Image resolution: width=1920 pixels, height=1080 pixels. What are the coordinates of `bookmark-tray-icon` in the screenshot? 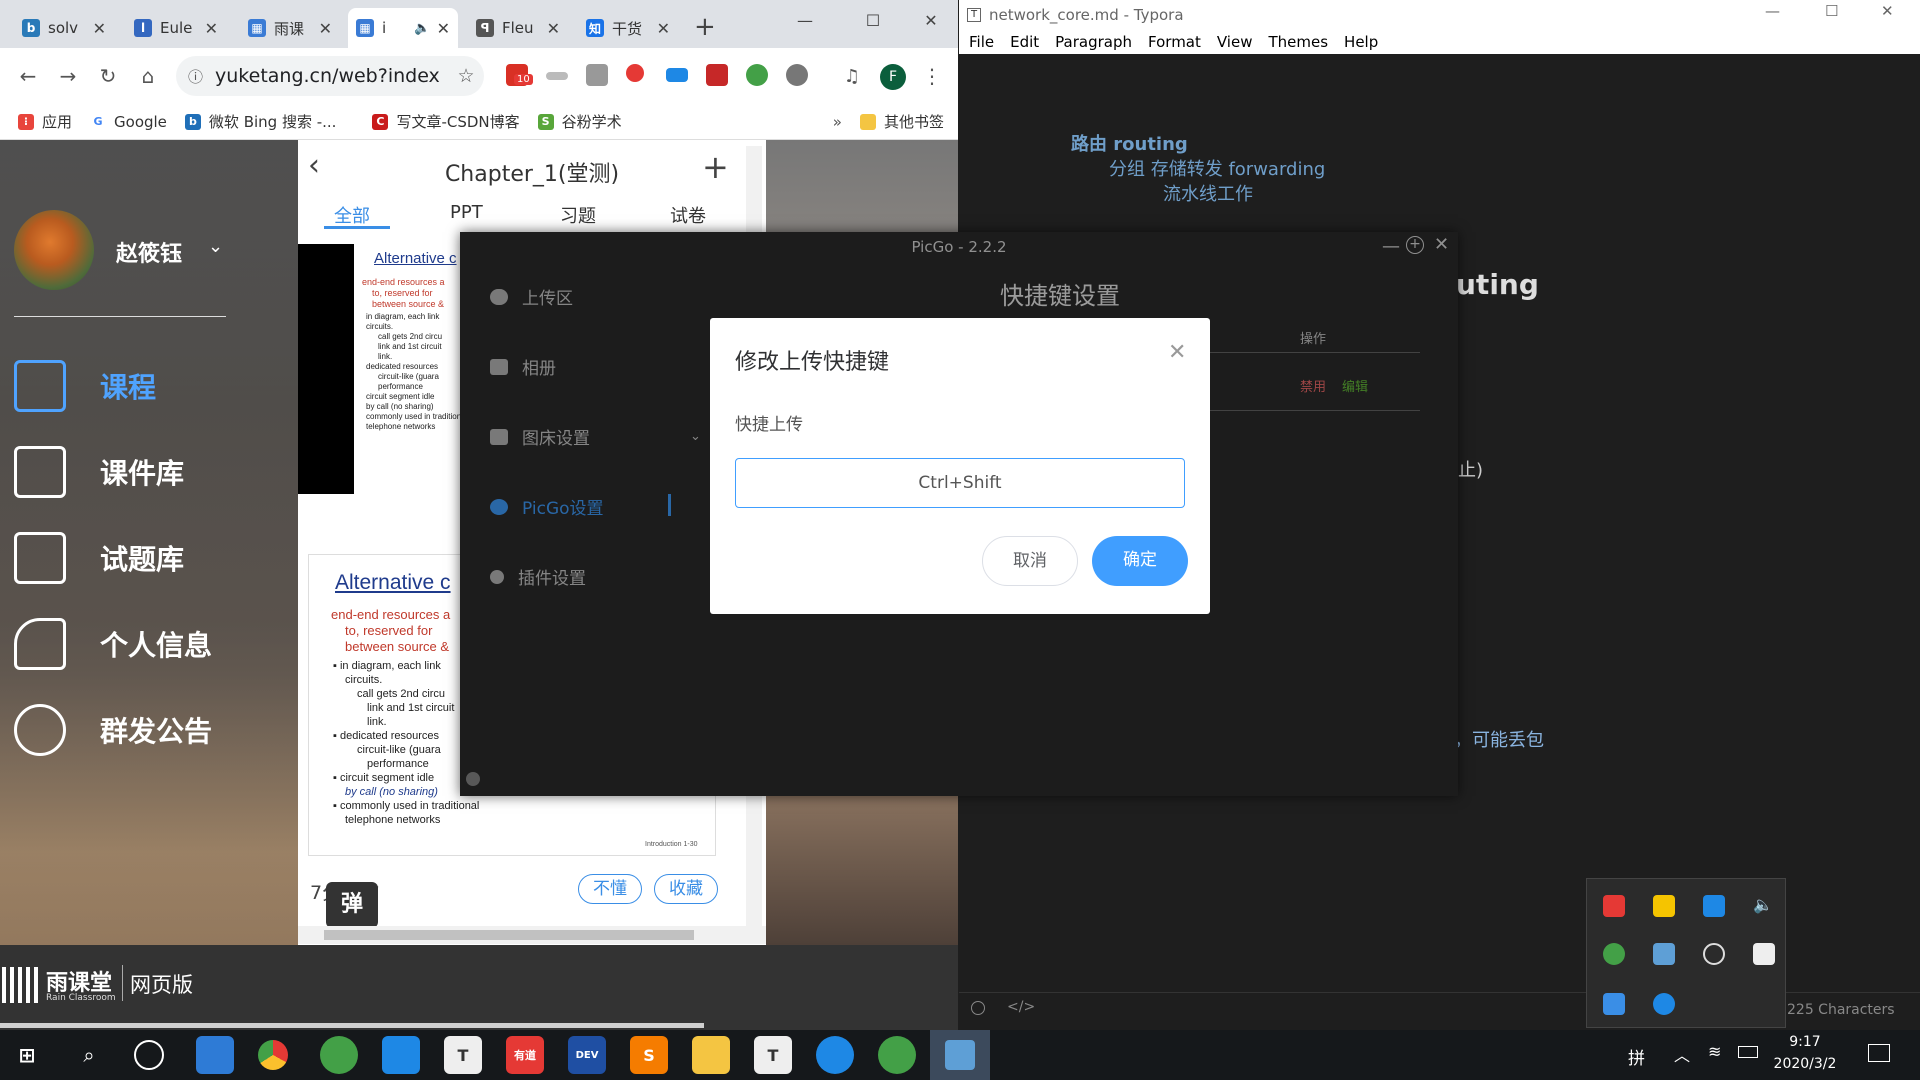 It's located at (1764, 954).